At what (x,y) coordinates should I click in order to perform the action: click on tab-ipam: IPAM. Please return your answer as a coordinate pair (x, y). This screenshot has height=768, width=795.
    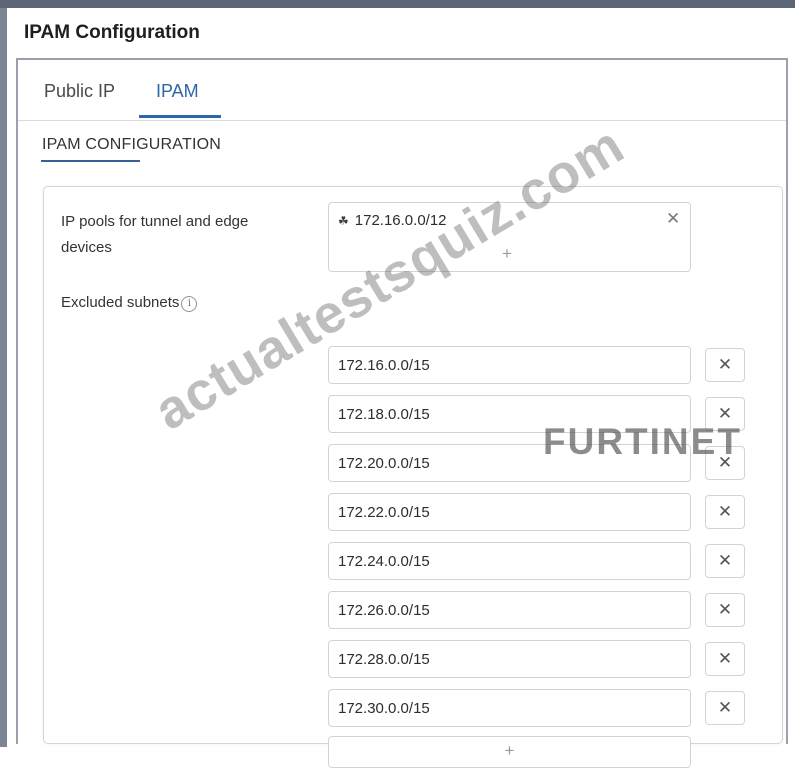
    Looking at the image, I should click on (177, 91).